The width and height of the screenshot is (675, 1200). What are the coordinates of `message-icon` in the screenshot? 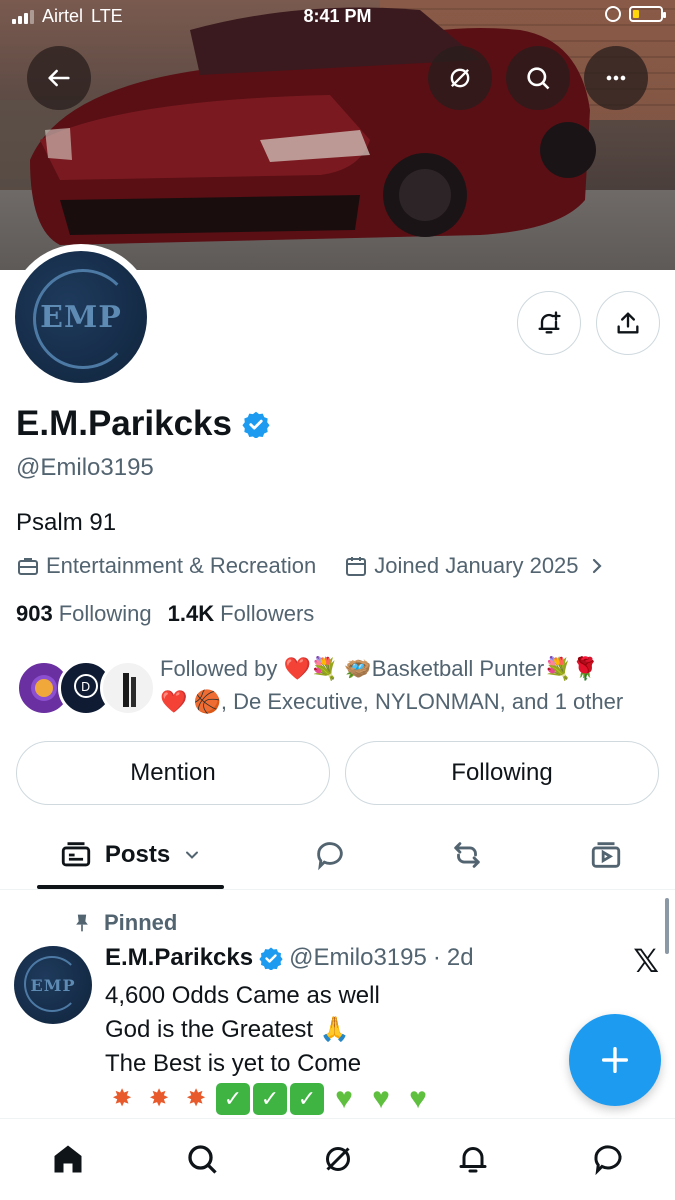 It's located at (608, 1160).